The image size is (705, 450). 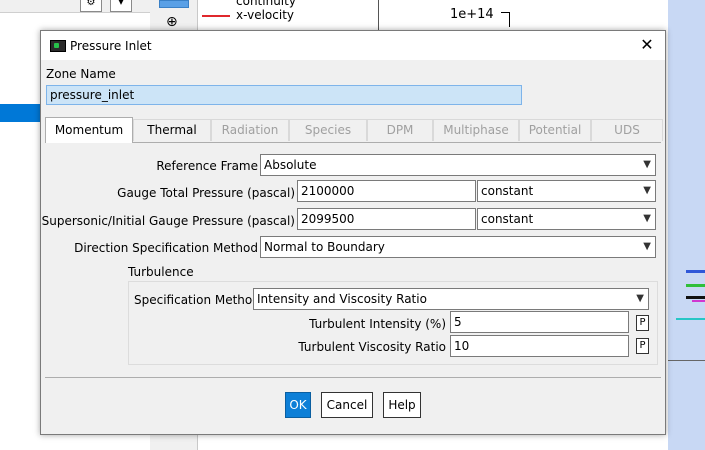 I want to click on tab-radiation: Radiation, so click(x=250, y=130).